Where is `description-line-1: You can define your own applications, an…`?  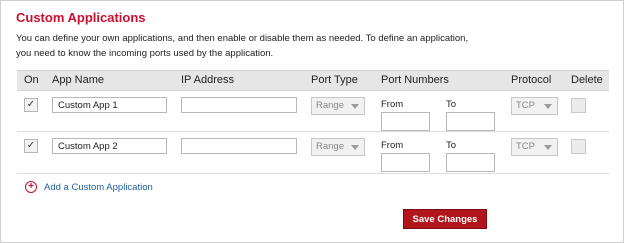 description-line-1: You can define your own applications, an… is located at coordinates (242, 38).